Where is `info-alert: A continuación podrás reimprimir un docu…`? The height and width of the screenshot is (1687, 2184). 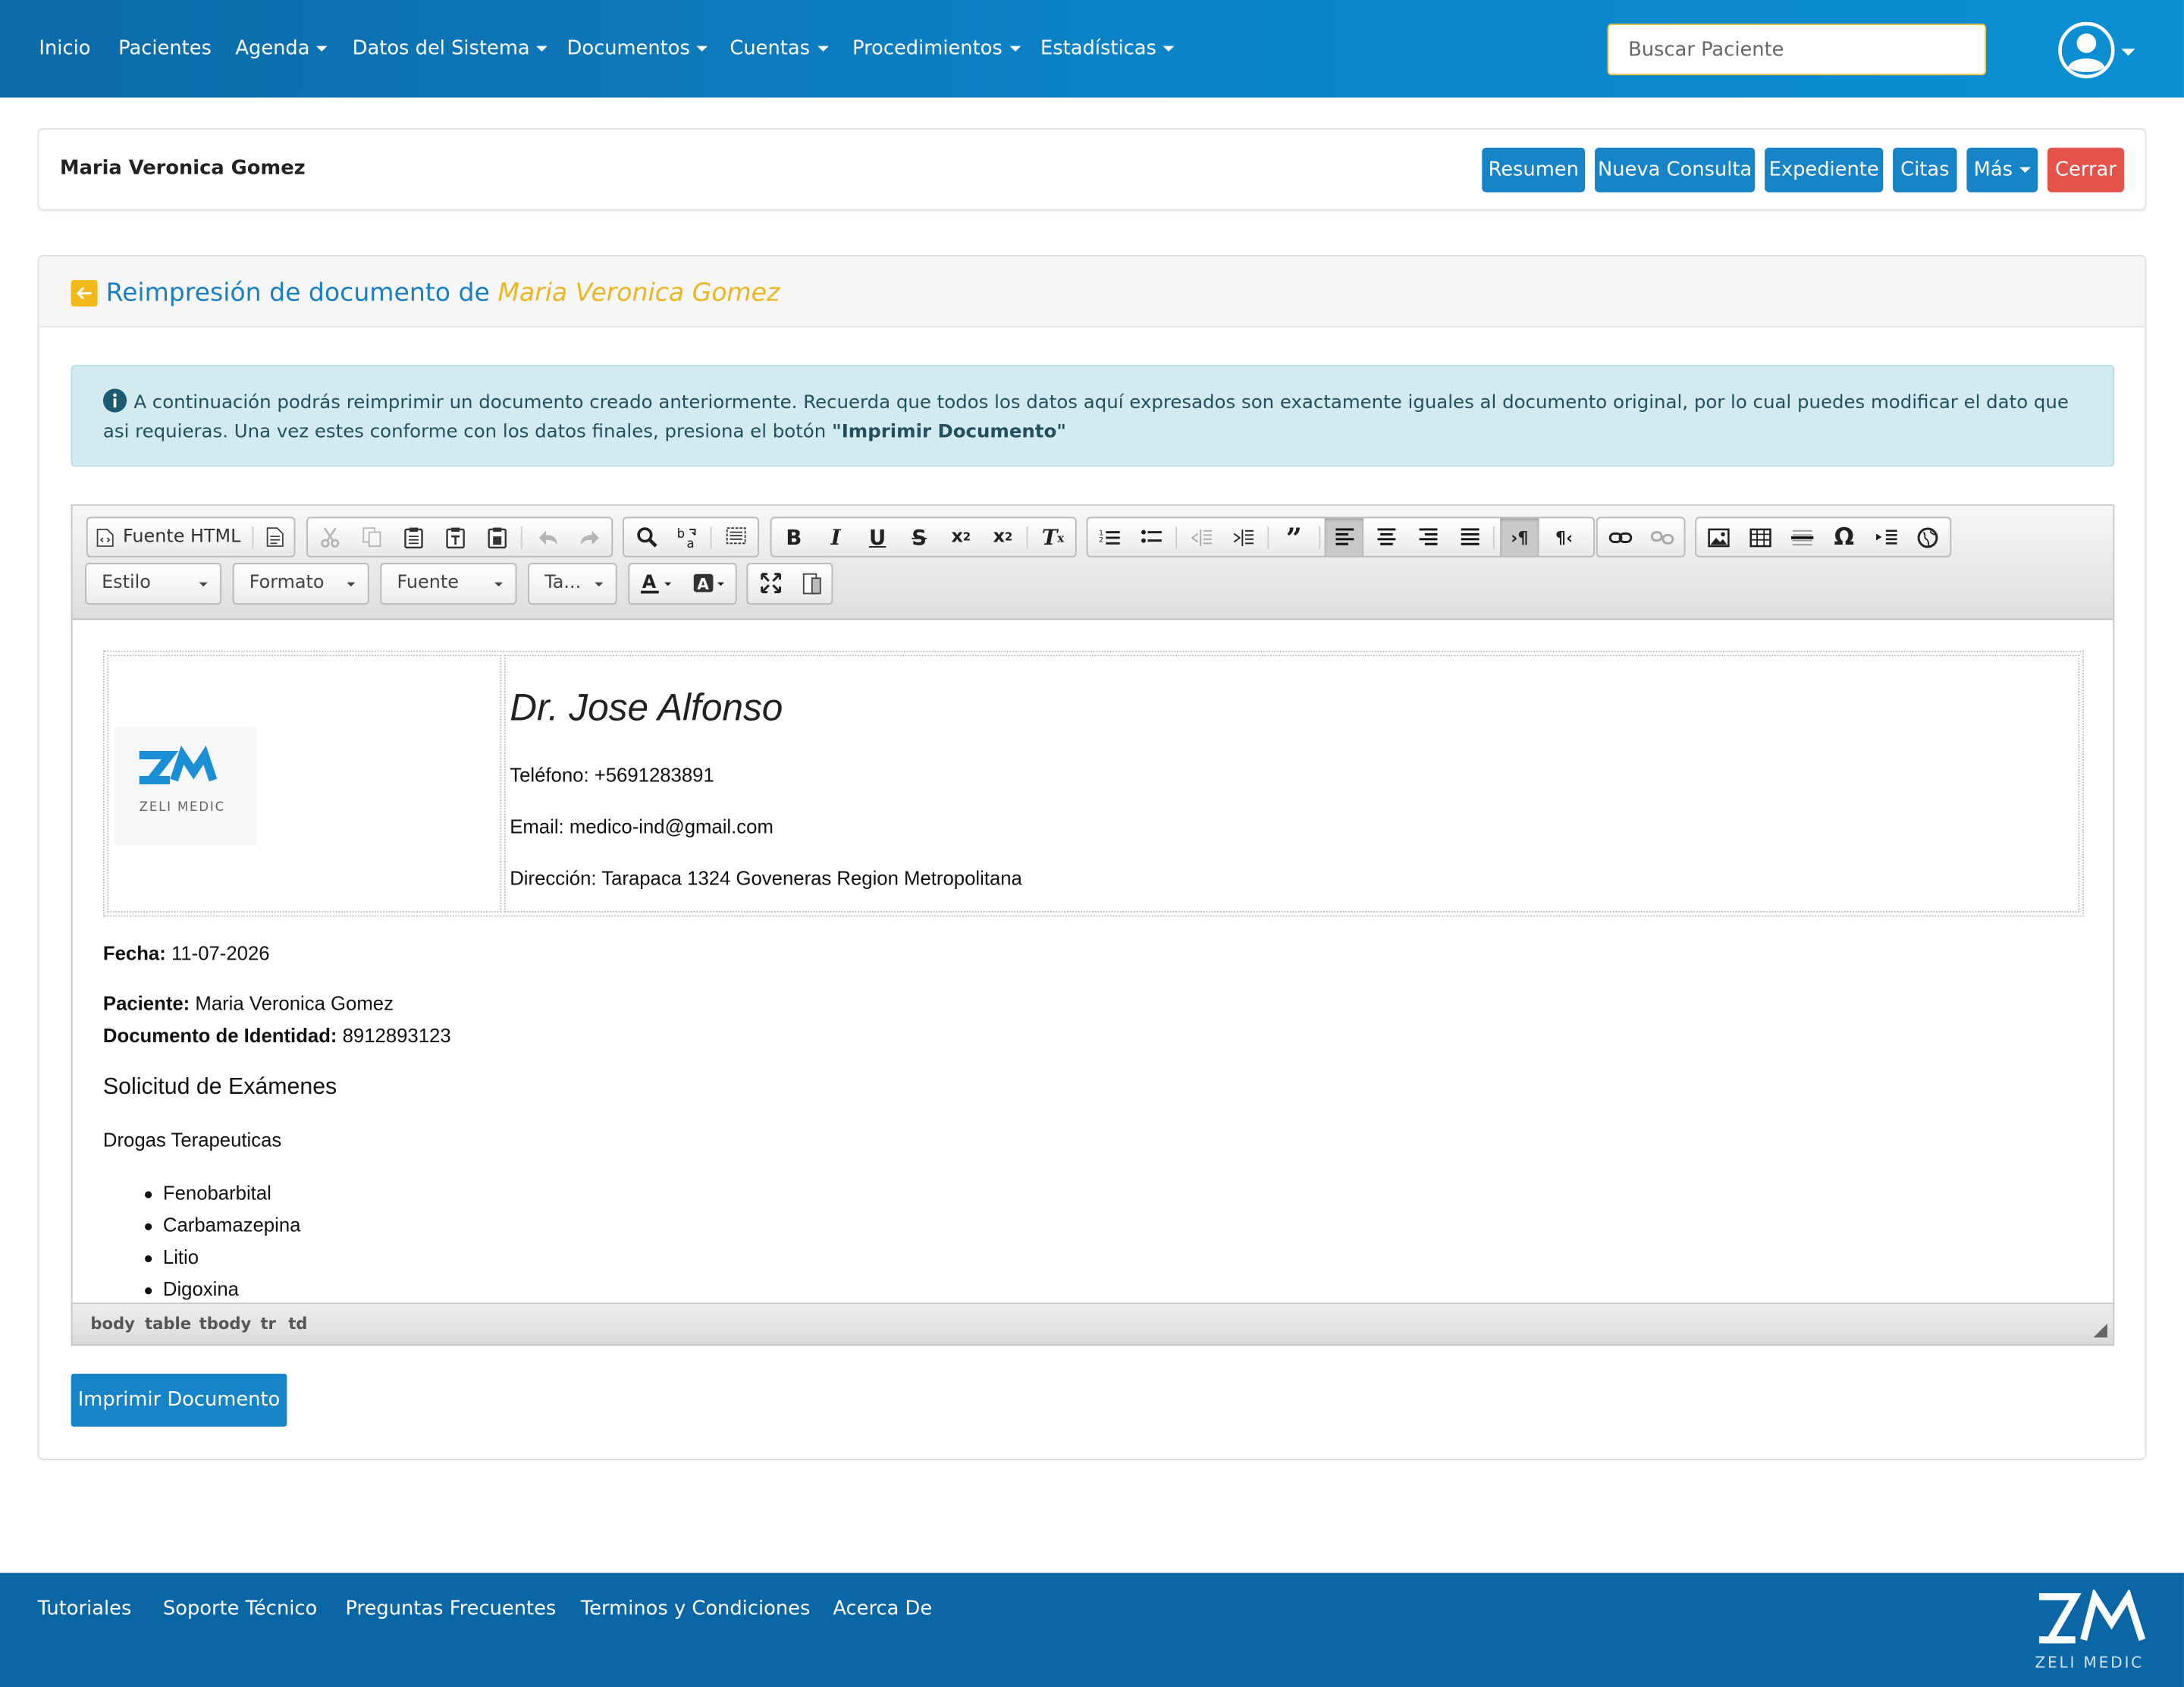 info-alert: A continuación podrás reimprimir un docu… is located at coordinates (1093, 416).